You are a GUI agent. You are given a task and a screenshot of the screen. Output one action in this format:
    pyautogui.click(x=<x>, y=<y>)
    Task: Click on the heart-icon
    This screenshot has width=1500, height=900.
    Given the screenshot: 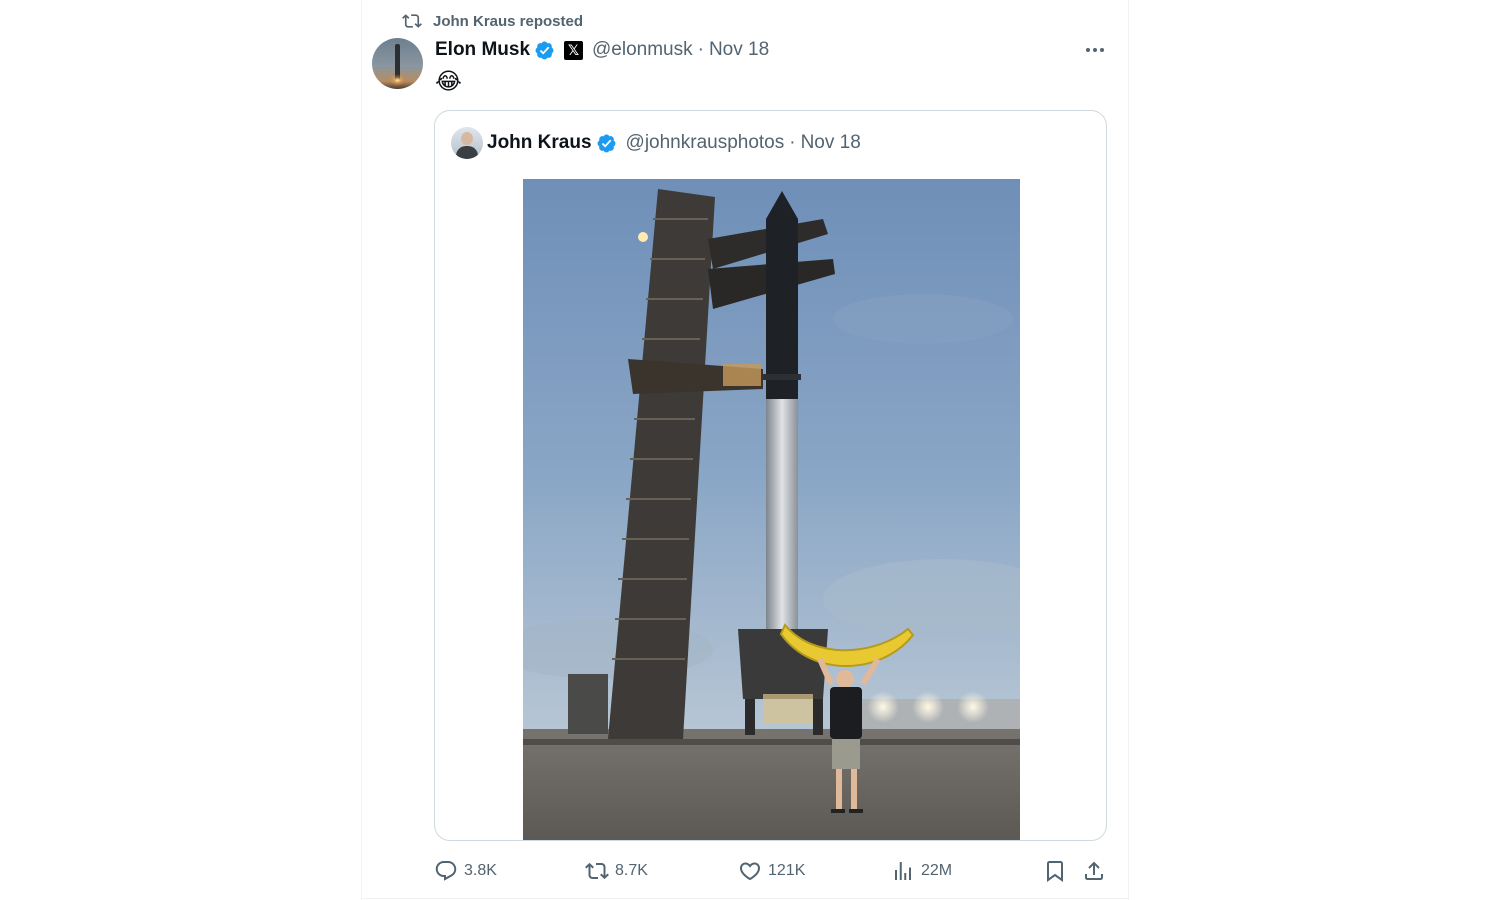 What is the action you would take?
    pyautogui.click(x=750, y=871)
    